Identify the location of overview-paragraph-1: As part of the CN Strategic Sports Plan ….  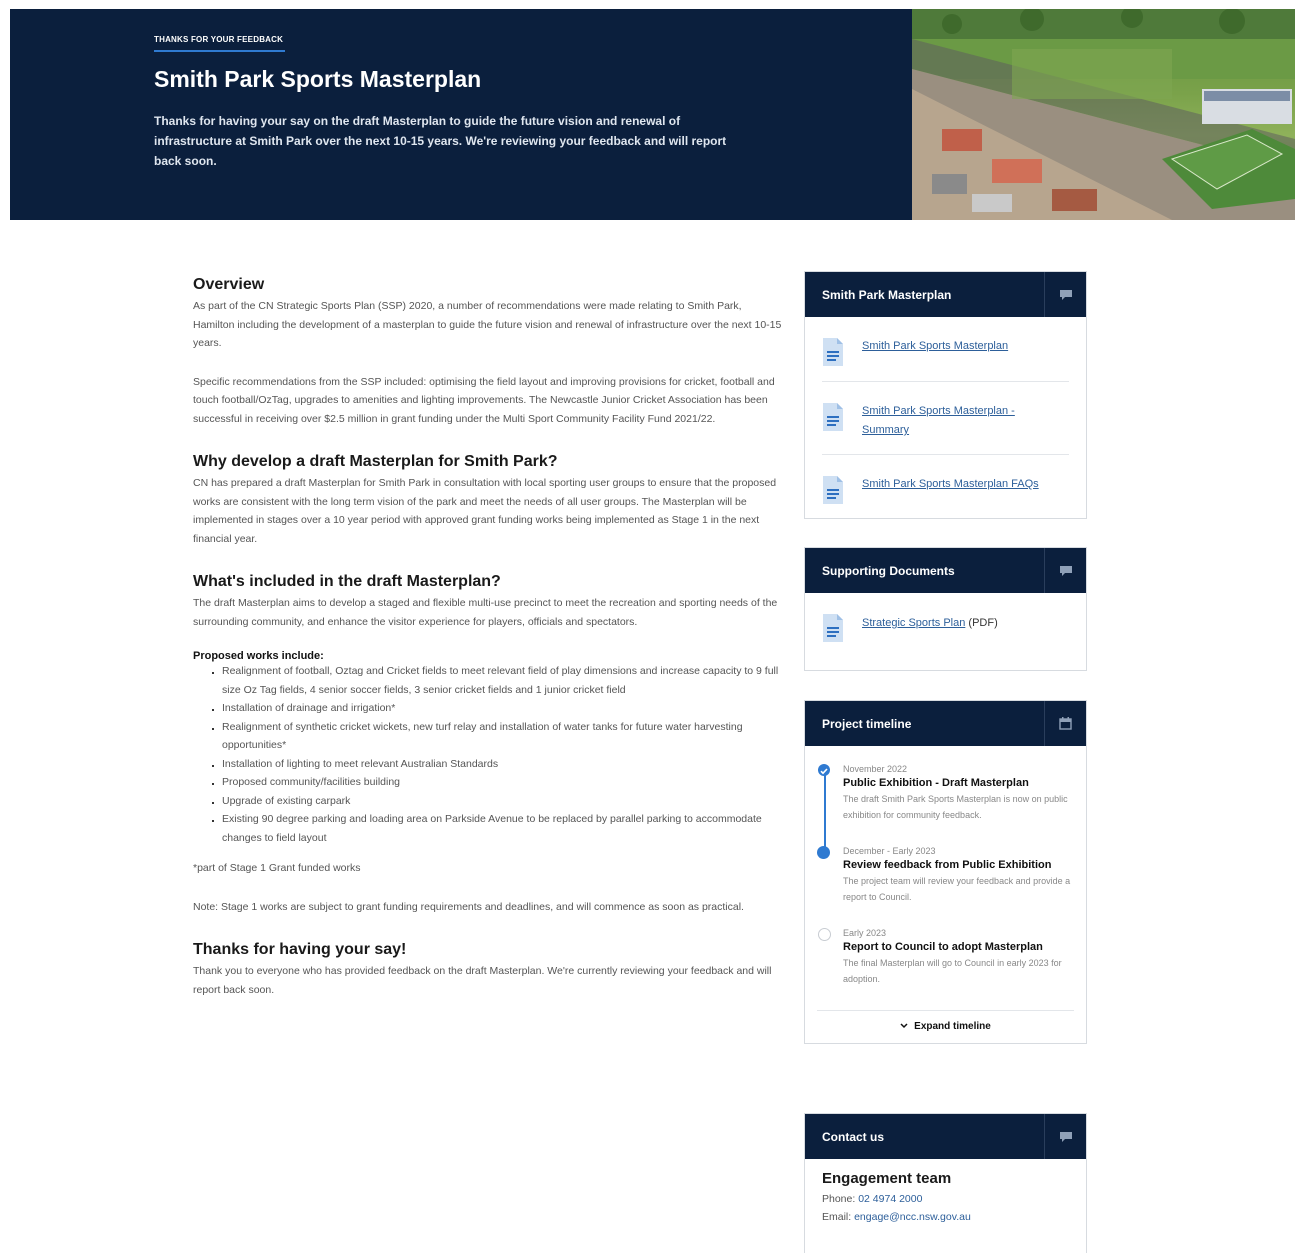
(487, 324).